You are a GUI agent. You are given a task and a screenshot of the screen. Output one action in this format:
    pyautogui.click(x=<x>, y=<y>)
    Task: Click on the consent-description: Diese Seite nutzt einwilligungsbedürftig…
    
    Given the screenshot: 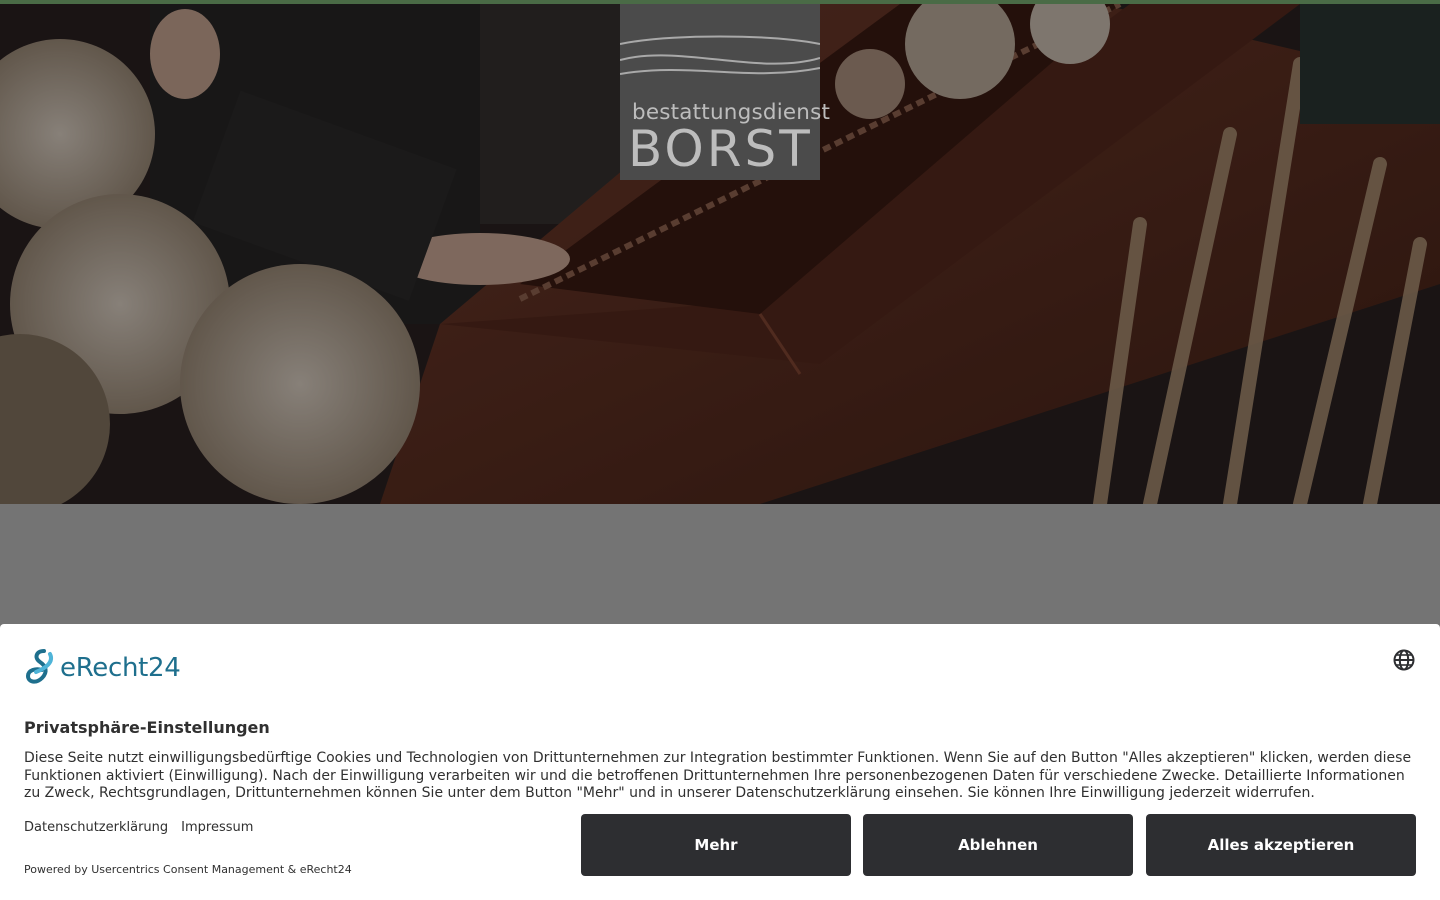 What is the action you would take?
    pyautogui.click(x=718, y=775)
    